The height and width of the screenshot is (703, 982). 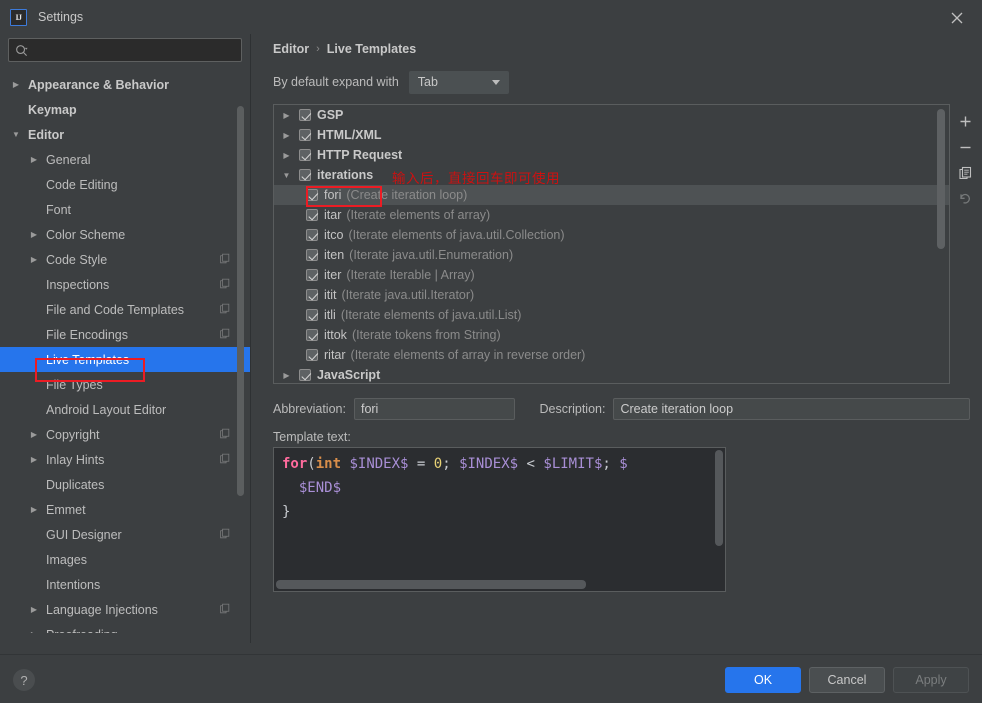 What do you see at coordinates (719, 498) in the screenshot?
I see `editor-vscrollbar-thumb` at bounding box center [719, 498].